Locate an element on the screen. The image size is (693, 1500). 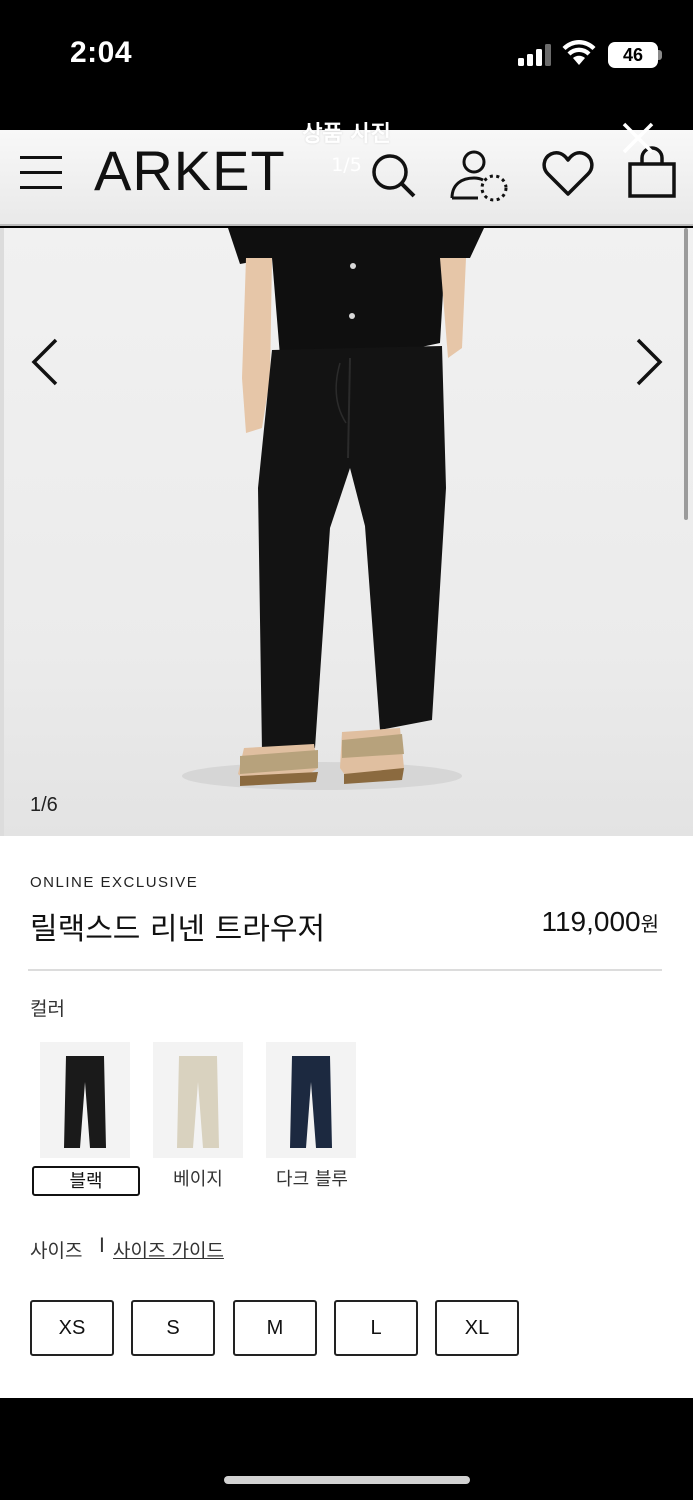
battery-tip is located at coordinates (660, 55).